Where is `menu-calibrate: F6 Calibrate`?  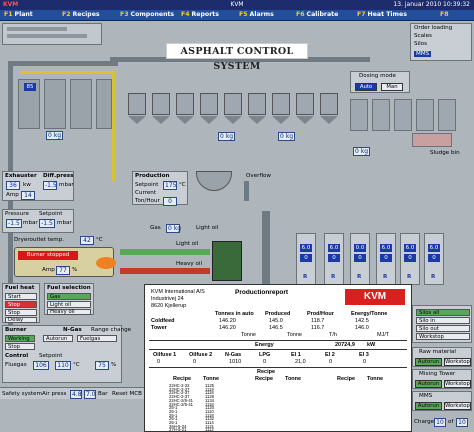 menu-calibrate: F6 Calibrate is located at coordinates (317, 14).